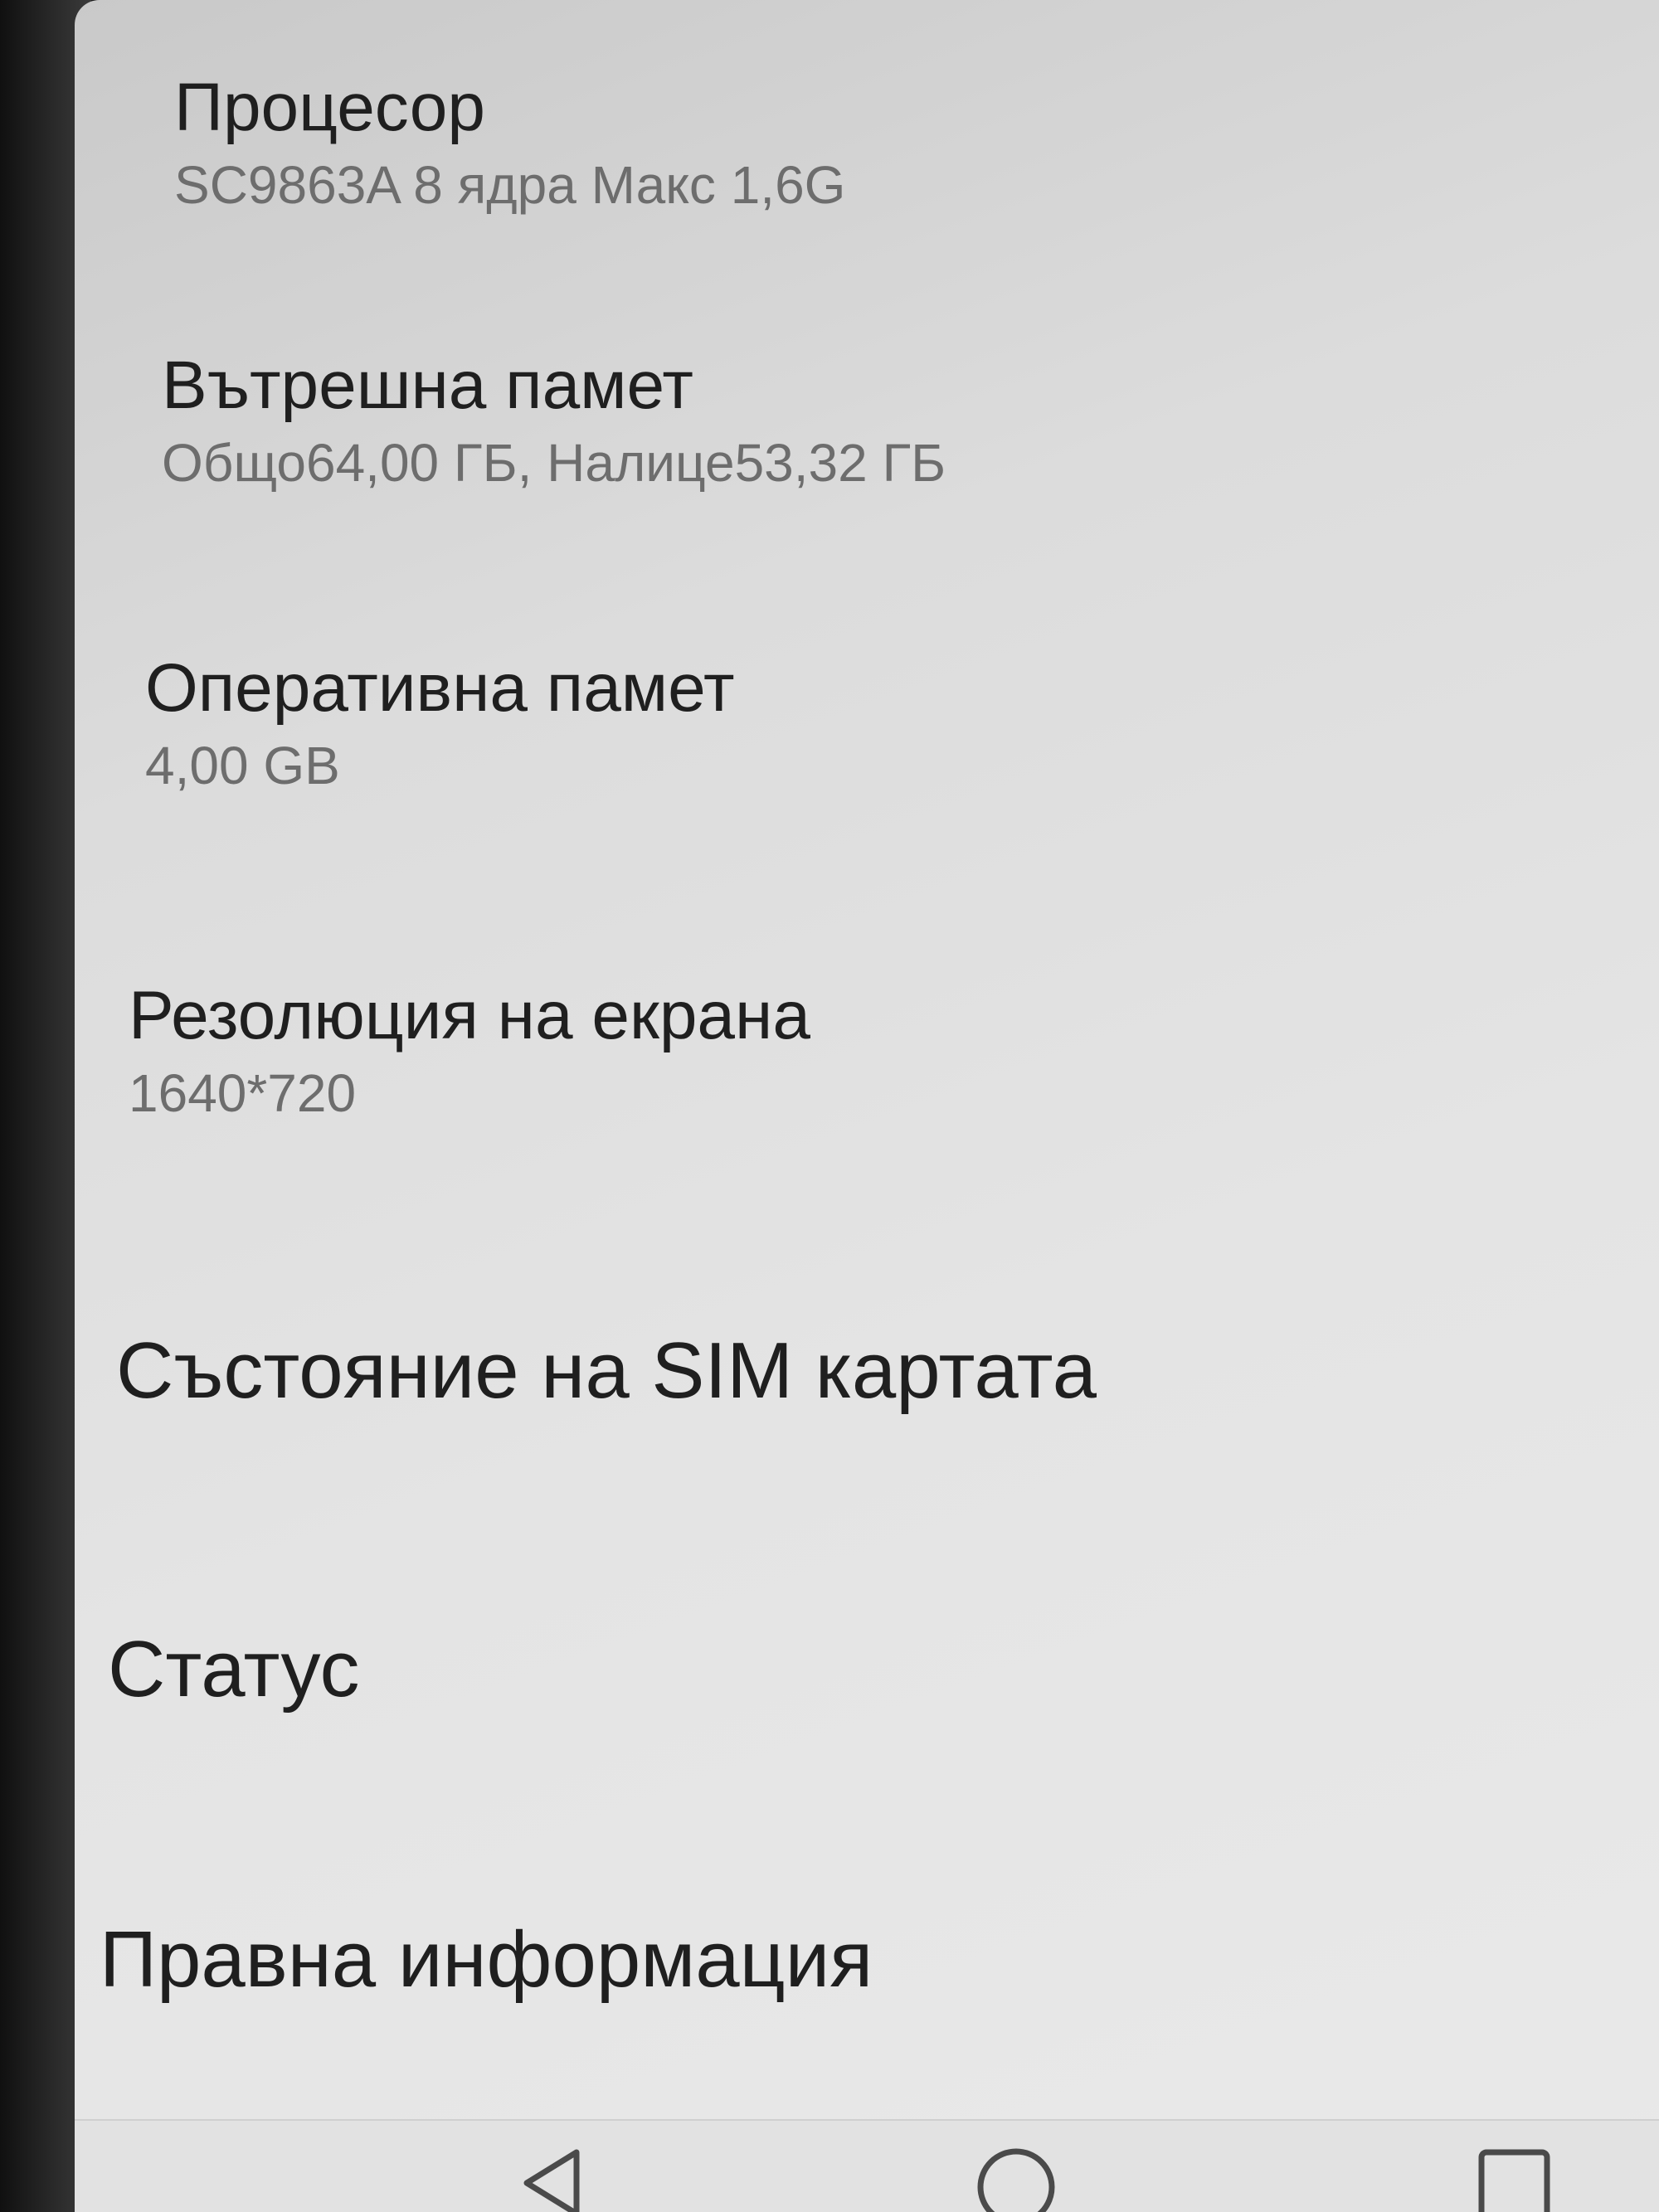  I want to click on settings-item-title: Резолюция на екрана, so click(469, 1015).